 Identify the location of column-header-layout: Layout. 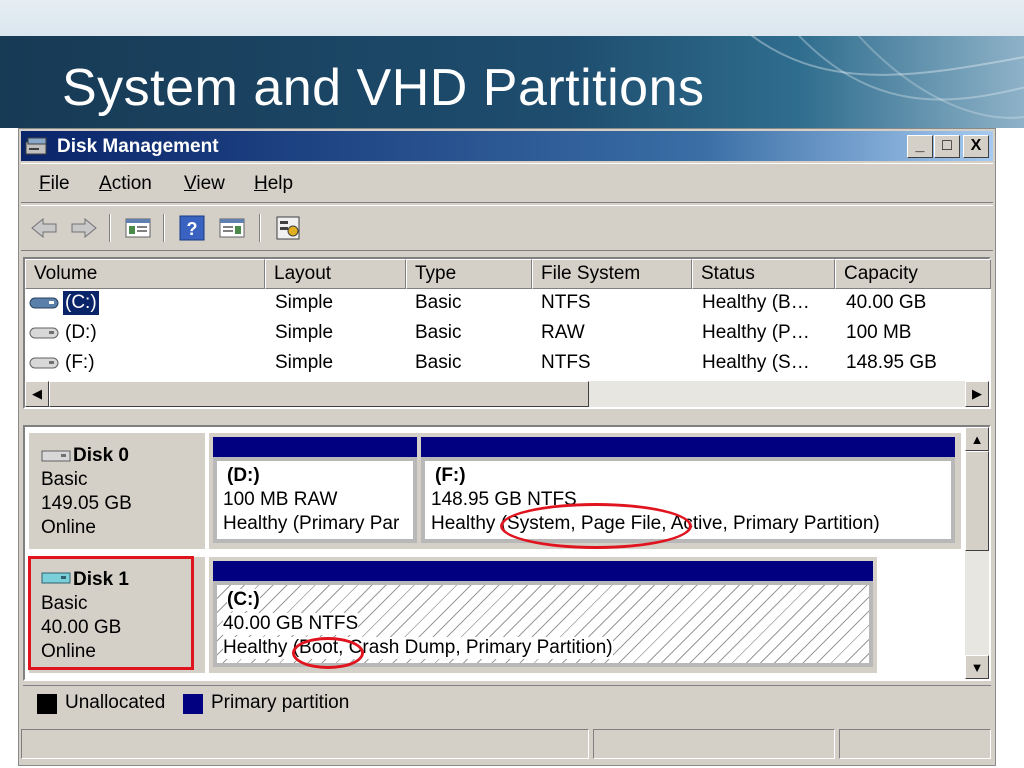
(335, 274).